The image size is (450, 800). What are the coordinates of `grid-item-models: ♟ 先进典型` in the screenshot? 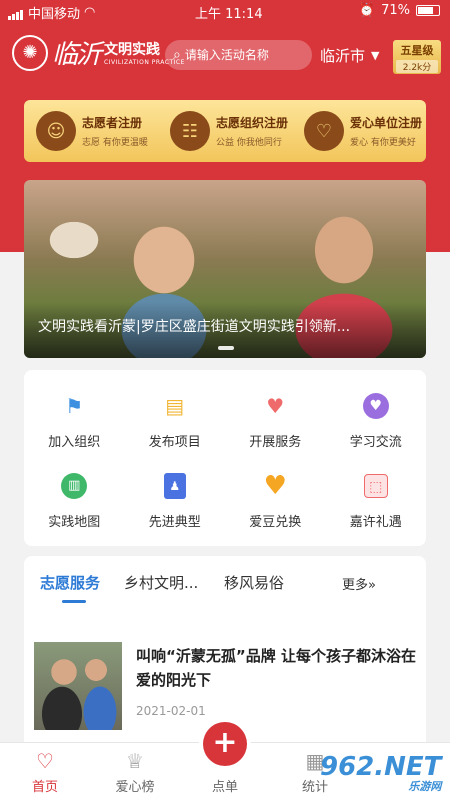 It's located at (175, 500).